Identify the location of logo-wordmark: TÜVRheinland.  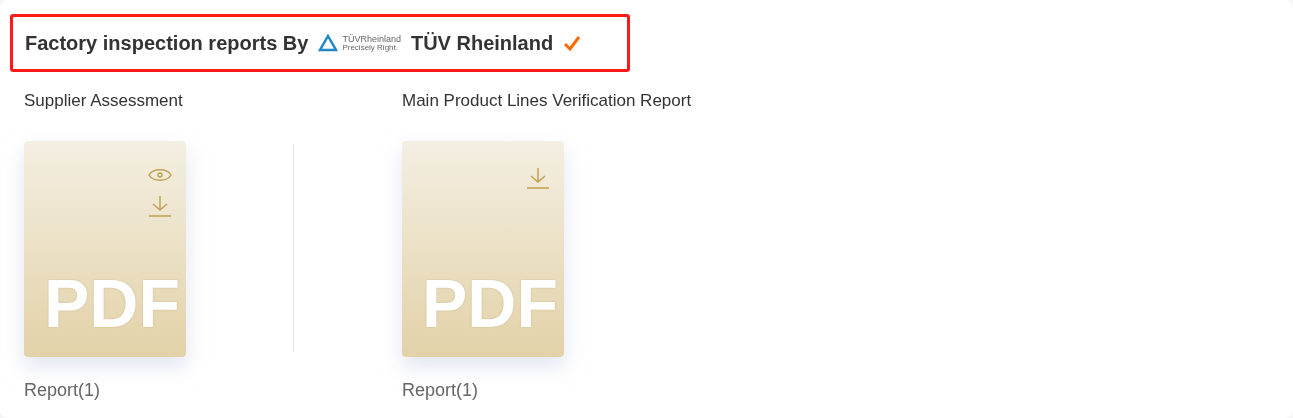
(371, 39).